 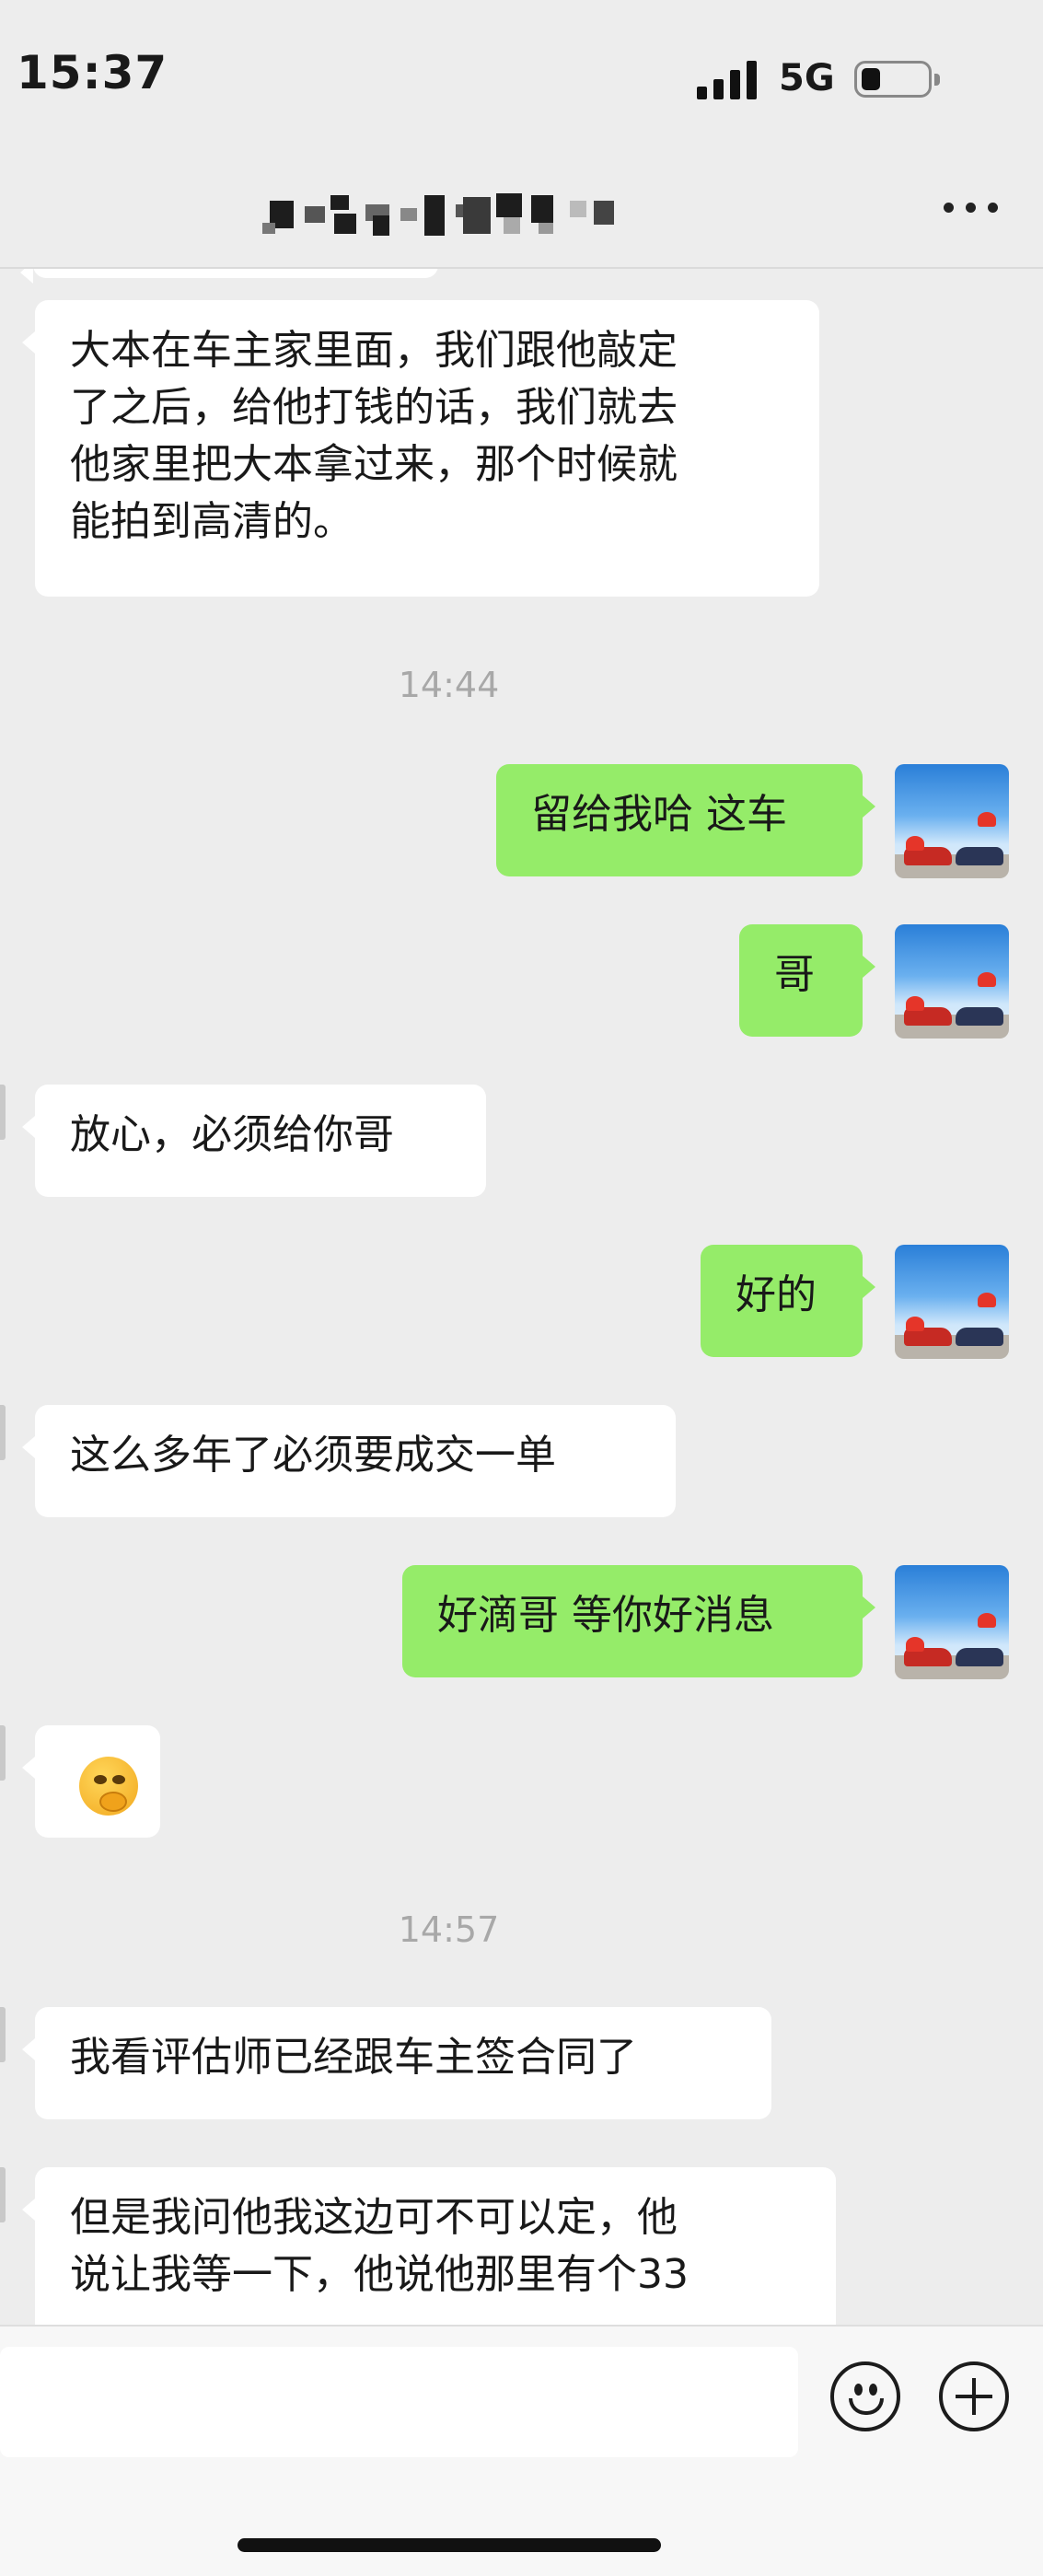 I want to click on message-bubble-outgoing: 哥, so click(x=807, y=980).